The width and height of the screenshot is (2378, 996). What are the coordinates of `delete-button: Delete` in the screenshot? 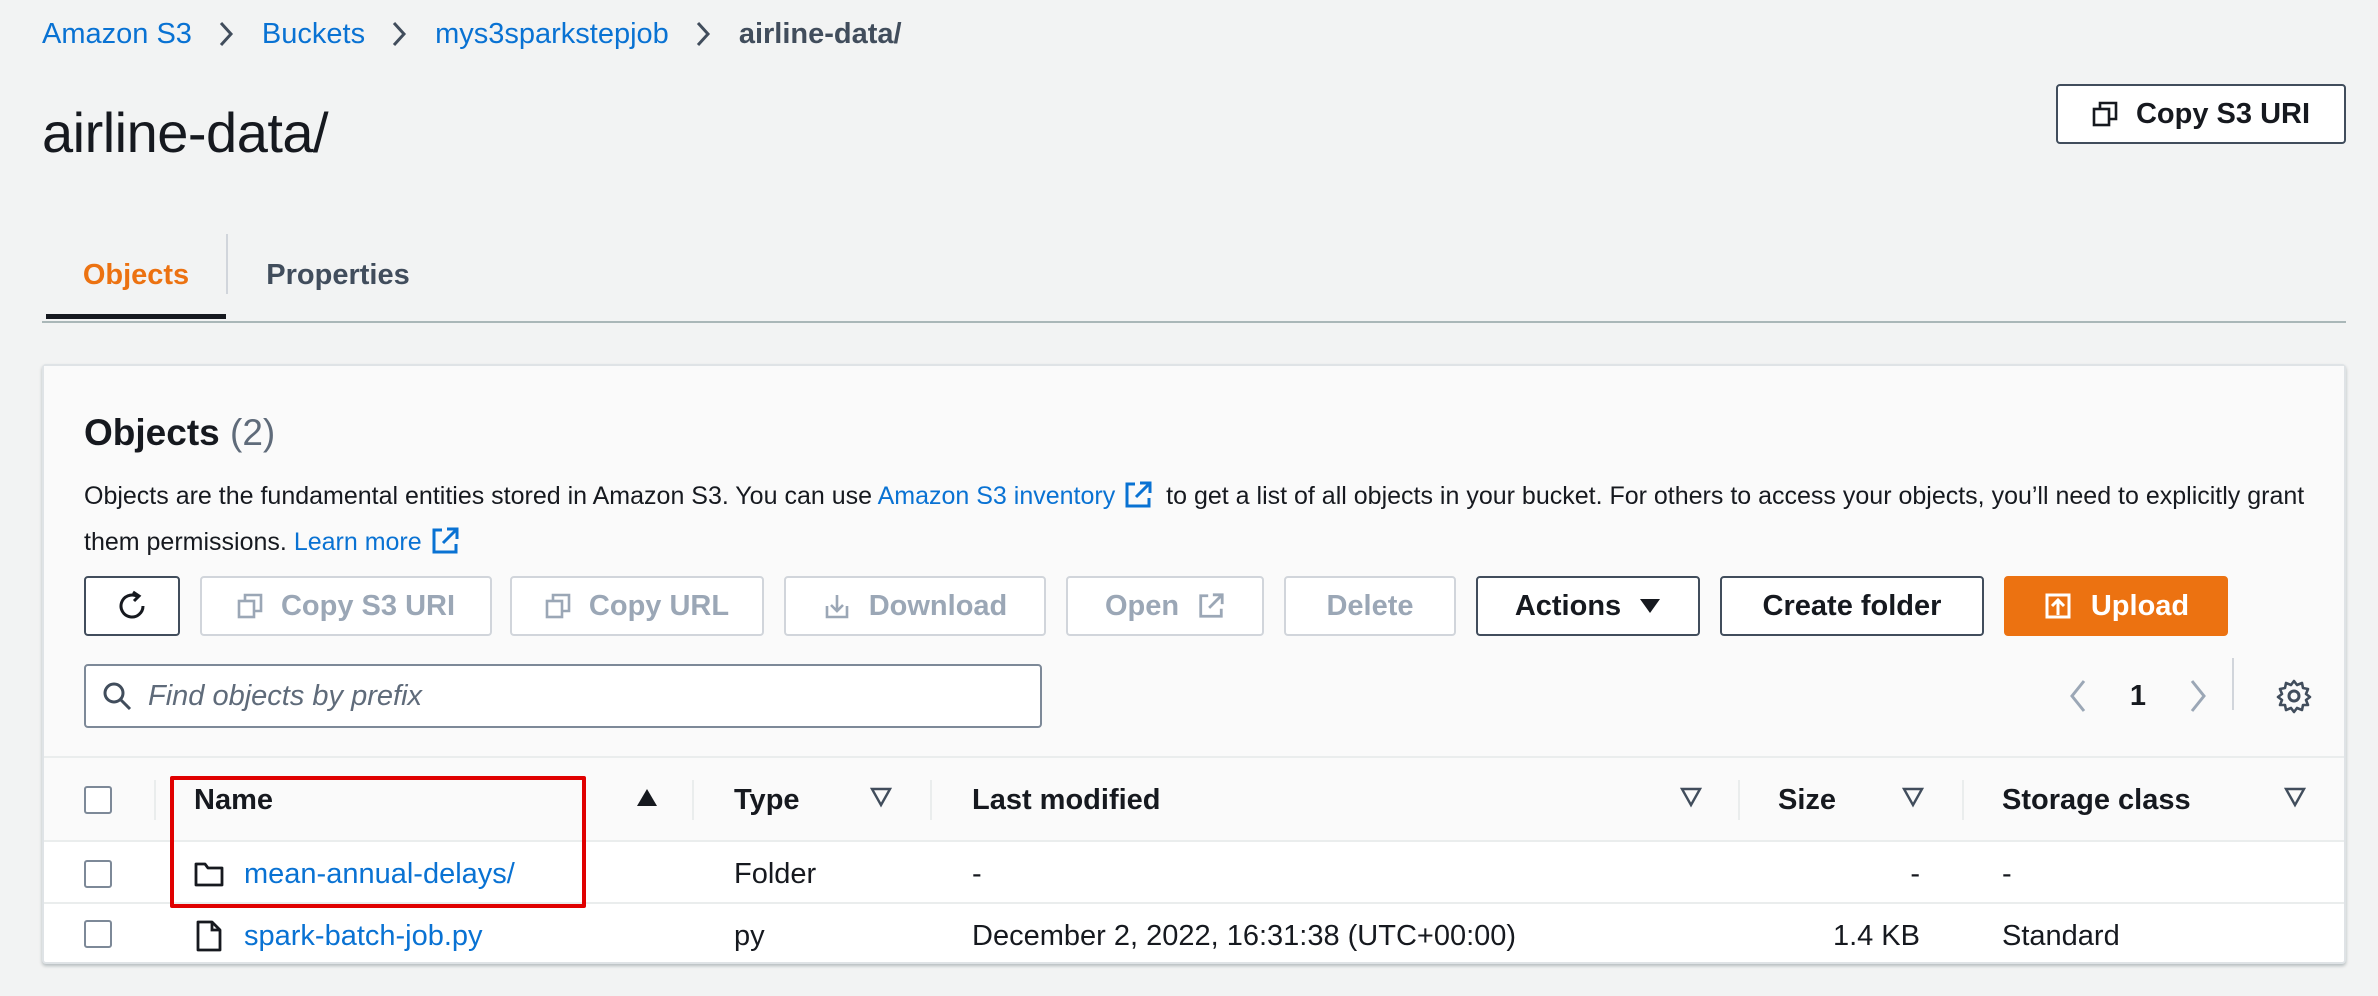 It's located at (1370, 606).